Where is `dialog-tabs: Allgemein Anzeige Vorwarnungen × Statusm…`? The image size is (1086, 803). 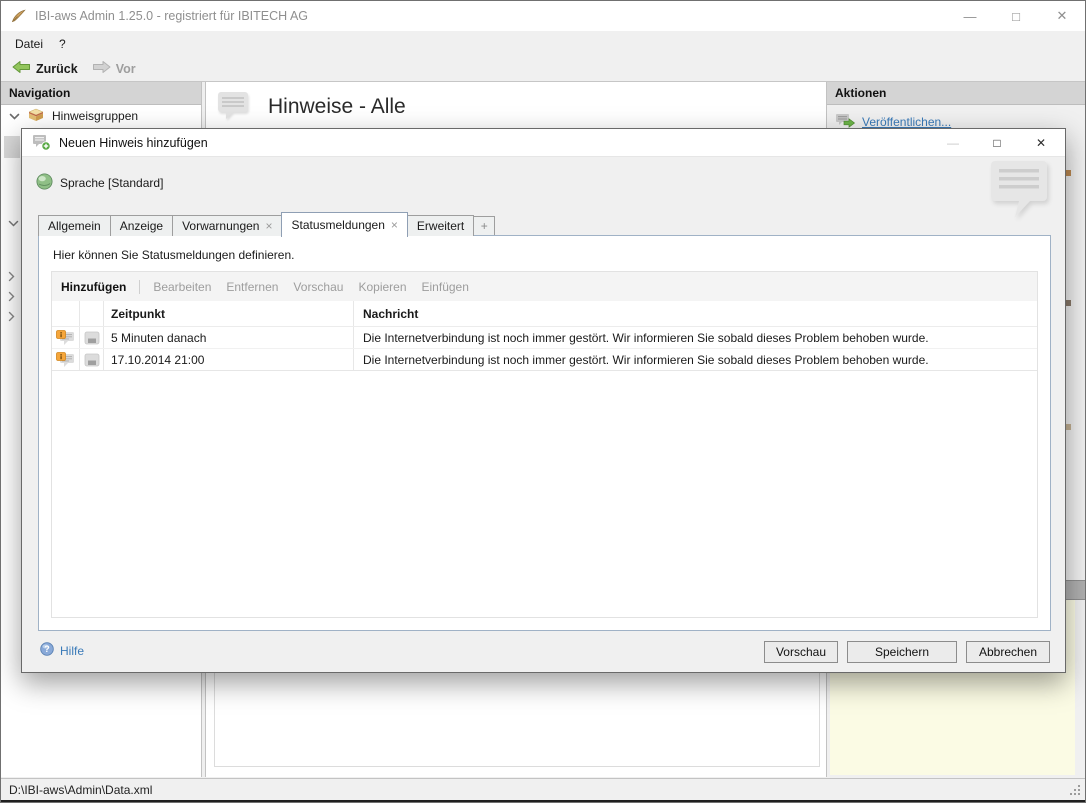 dialog-tabs: Allgemein Anzeige Vorwarnungen × Statusm… is located at coordinates (267, 224).